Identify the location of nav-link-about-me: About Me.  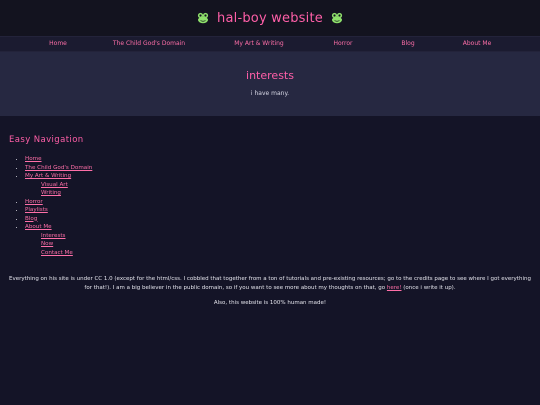
(477, 43).